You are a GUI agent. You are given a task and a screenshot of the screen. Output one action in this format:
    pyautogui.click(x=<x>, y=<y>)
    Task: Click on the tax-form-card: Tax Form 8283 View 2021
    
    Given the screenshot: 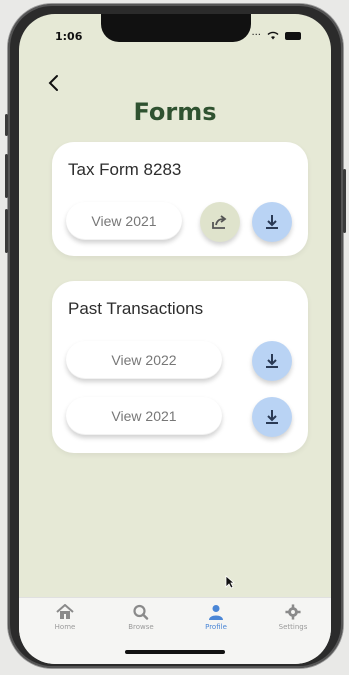 What is the action you would take?
    pyautogui.click(x=180, y=199)
    